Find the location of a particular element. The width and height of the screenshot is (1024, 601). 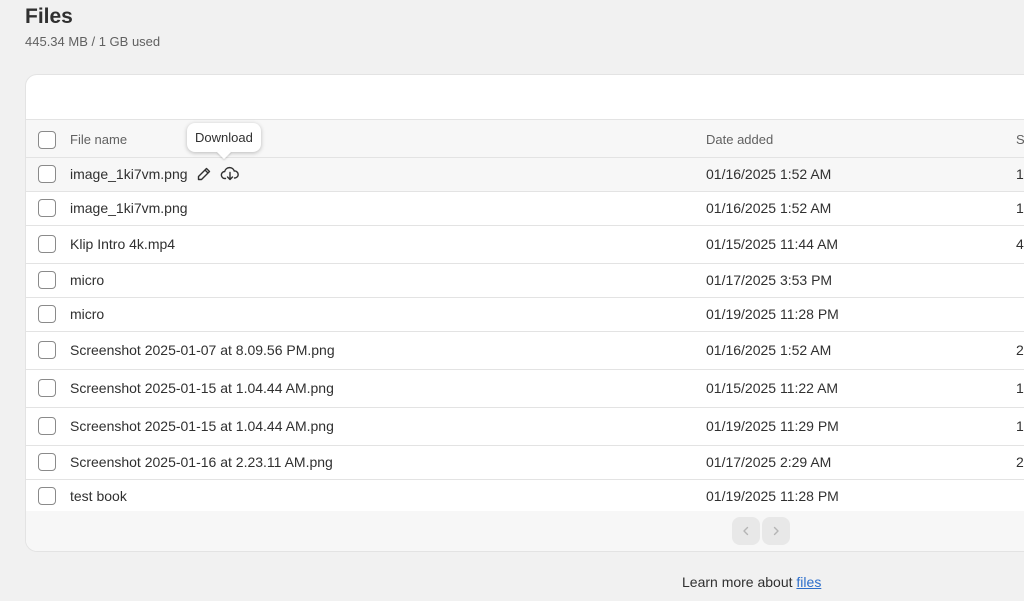

pagination is located at coordinates (761, 531).